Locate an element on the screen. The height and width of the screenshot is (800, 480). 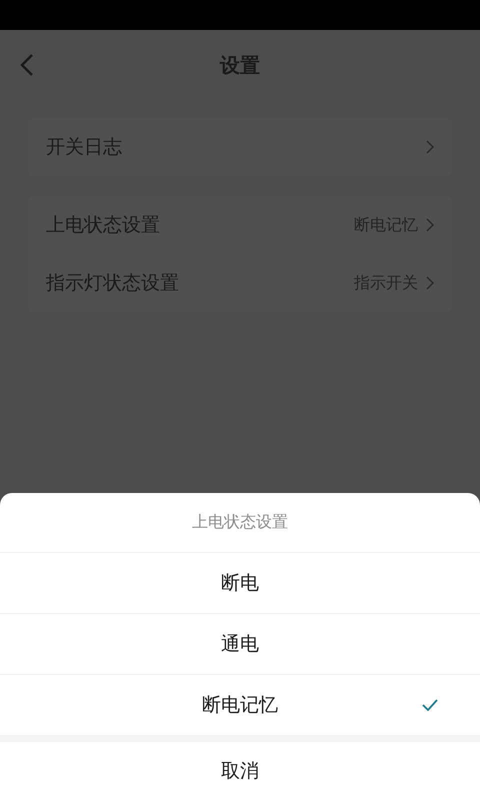
option-label: 断电记忆 is located at coordinates (240, 705).